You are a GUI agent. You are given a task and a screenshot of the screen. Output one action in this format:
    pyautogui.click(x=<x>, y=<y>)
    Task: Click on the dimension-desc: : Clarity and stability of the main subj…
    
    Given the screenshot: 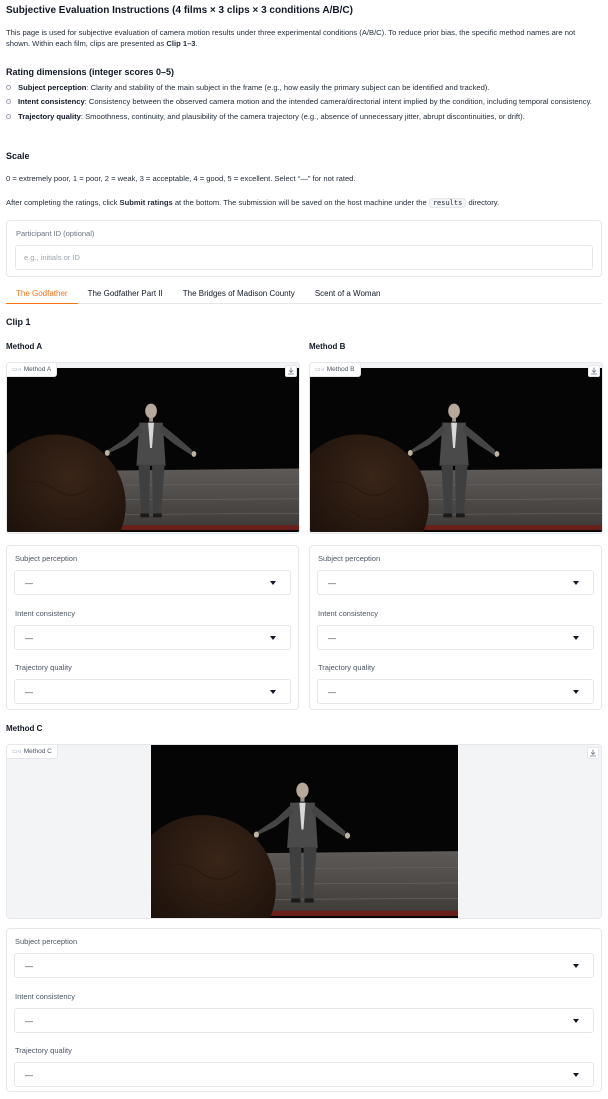 What is the action you would take?
    pyautogui.click(x=288, y=87)
    